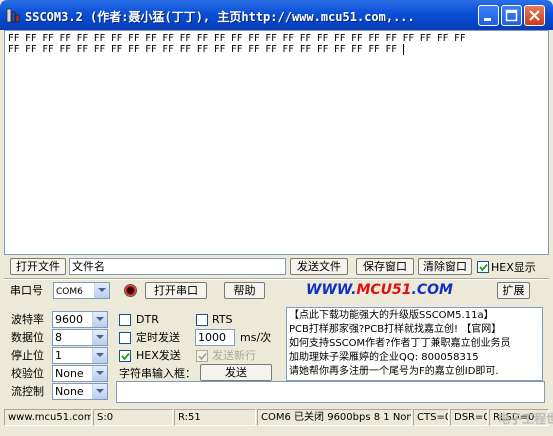 This screenshot has height=436, width=553. What do you see at coordinates (27, 355) in the screenshot?
I see `stopbits-label: 停止位` at bounding box center [27, 355].